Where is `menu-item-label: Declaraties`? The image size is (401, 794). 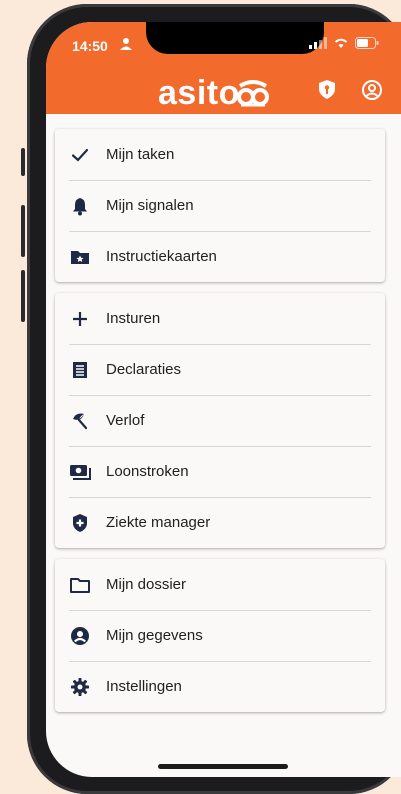 menu-item-label: Declaraties is located at coordinates (144, 369).